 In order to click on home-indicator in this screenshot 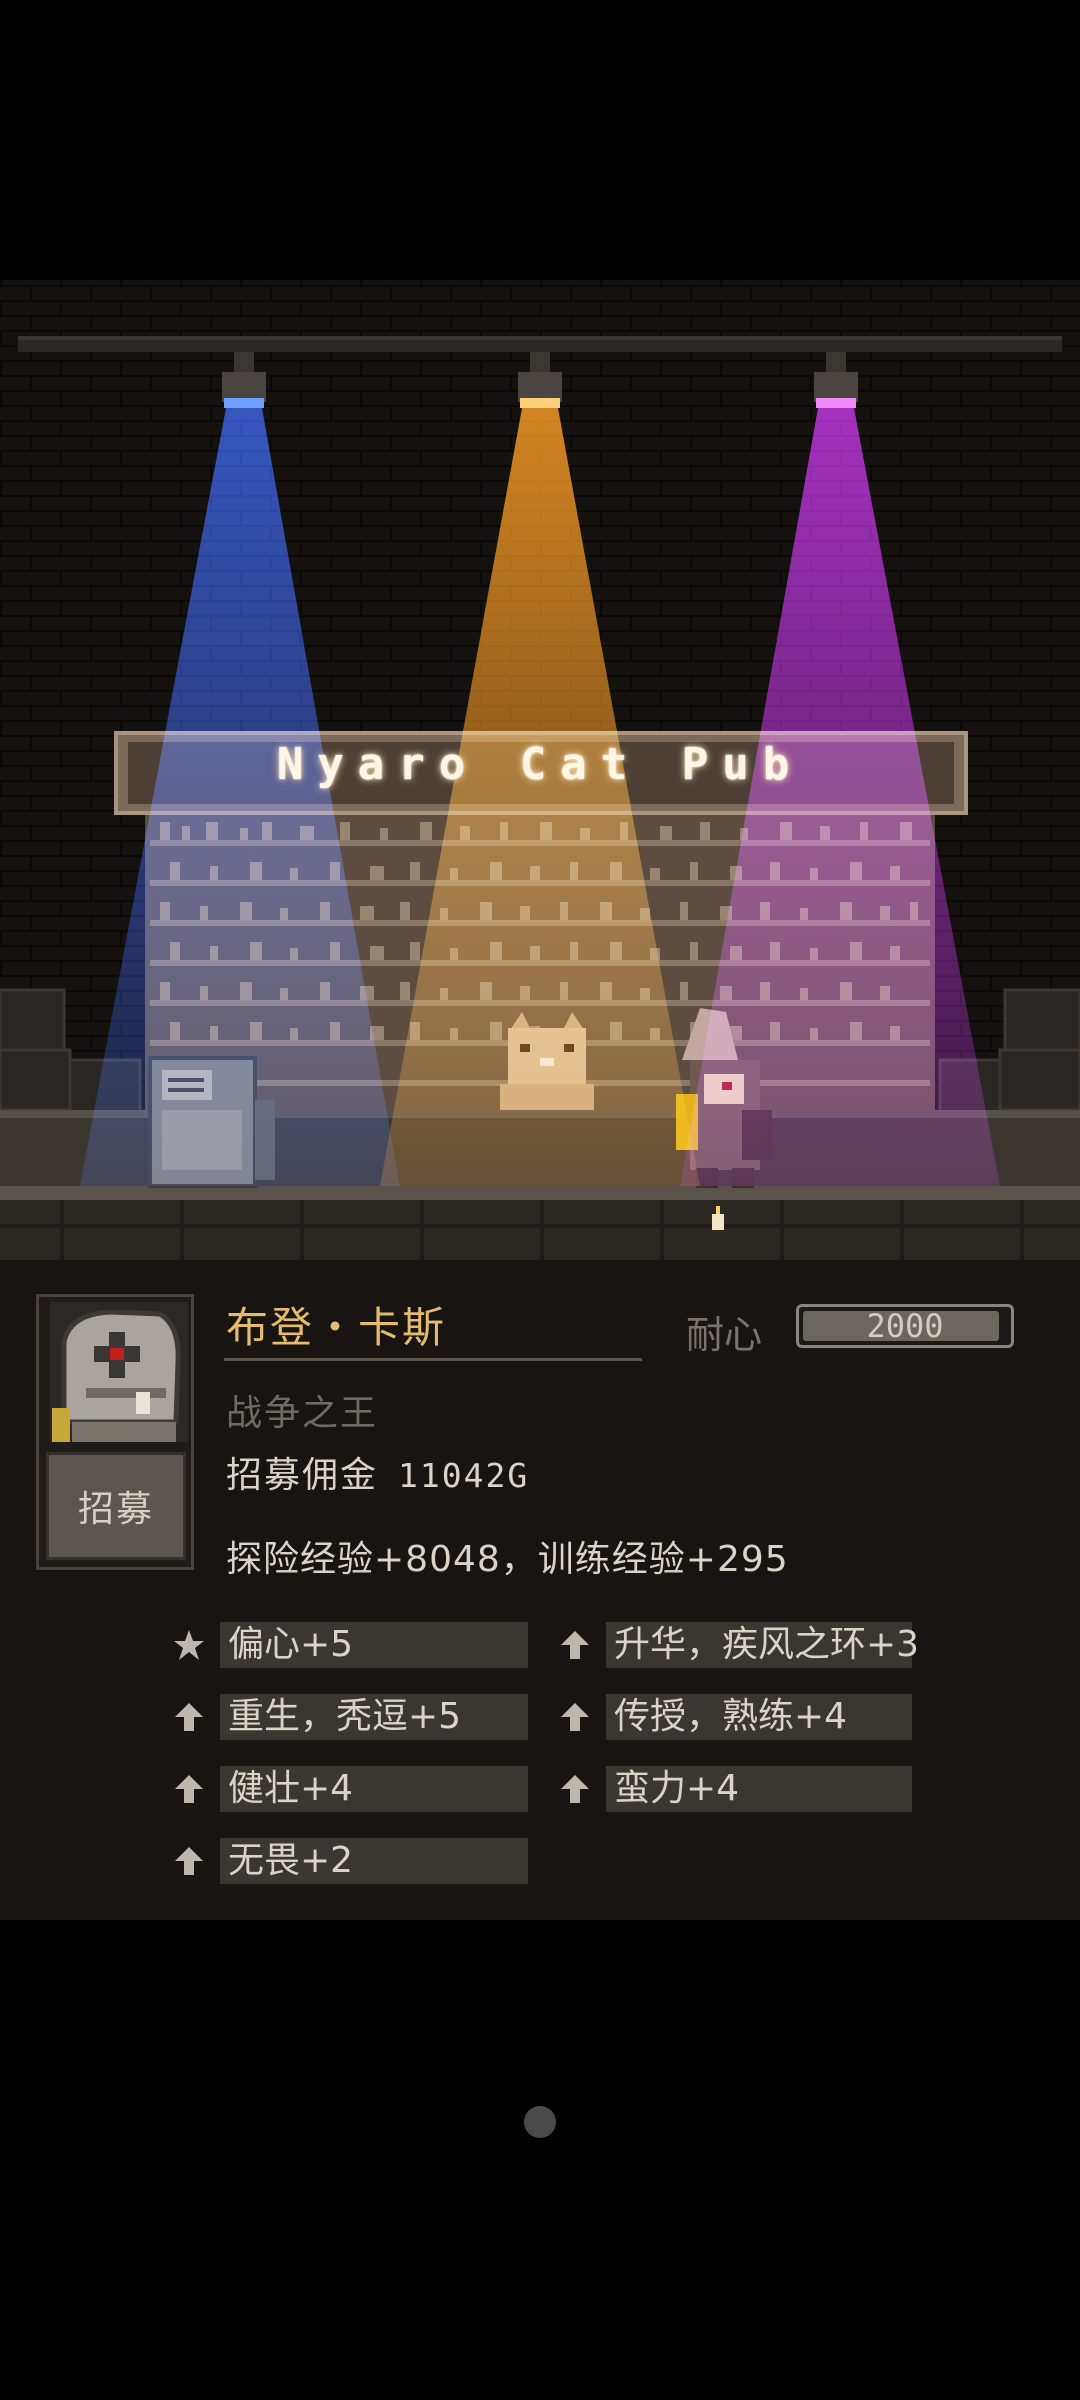, I will do `click(540, 2122)`.